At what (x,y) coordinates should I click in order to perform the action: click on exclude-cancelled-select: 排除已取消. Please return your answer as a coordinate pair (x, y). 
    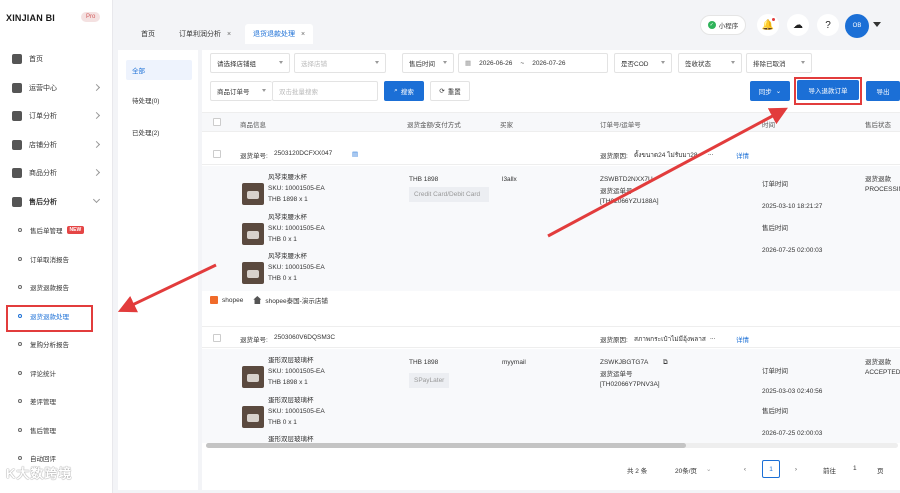
    Looking at the image, I should click on (779, 63).